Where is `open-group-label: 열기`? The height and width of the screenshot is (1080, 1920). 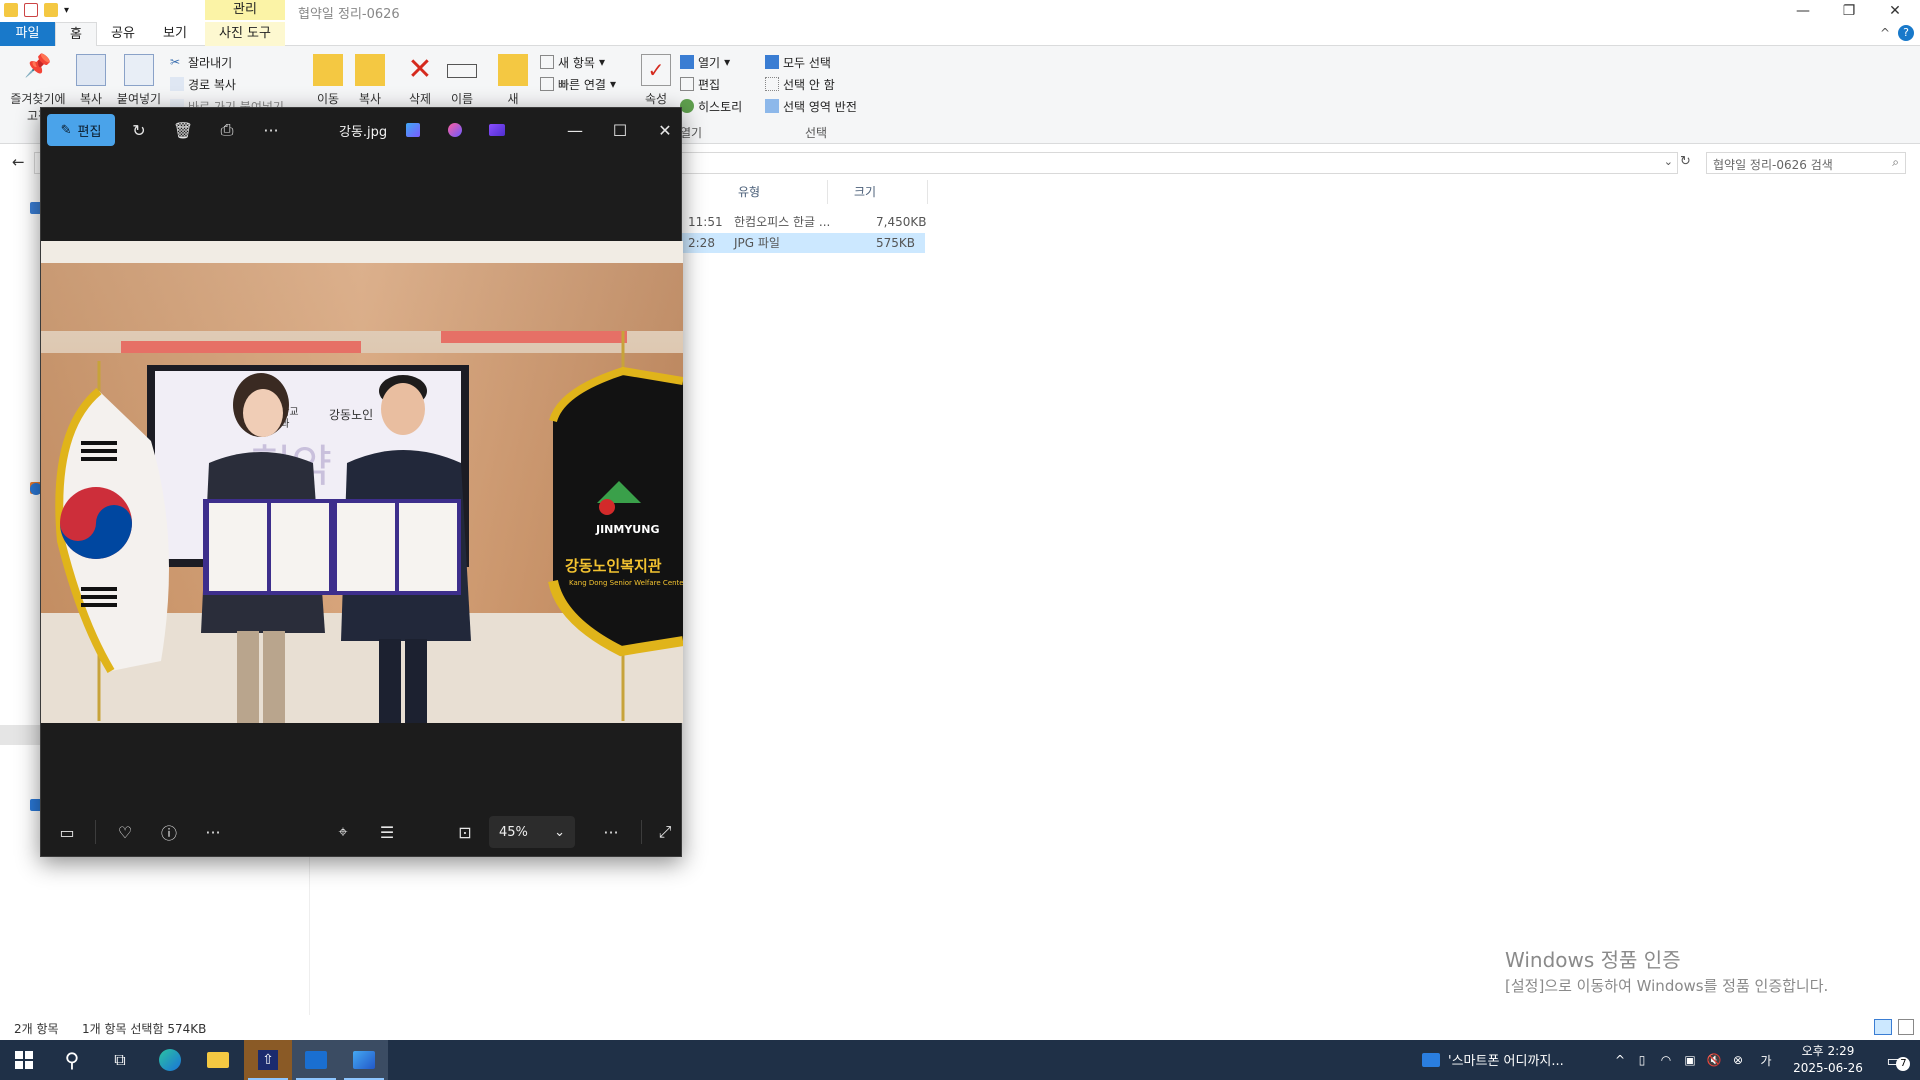
open-group-label: 열기 is located at coordinates (691, 133).